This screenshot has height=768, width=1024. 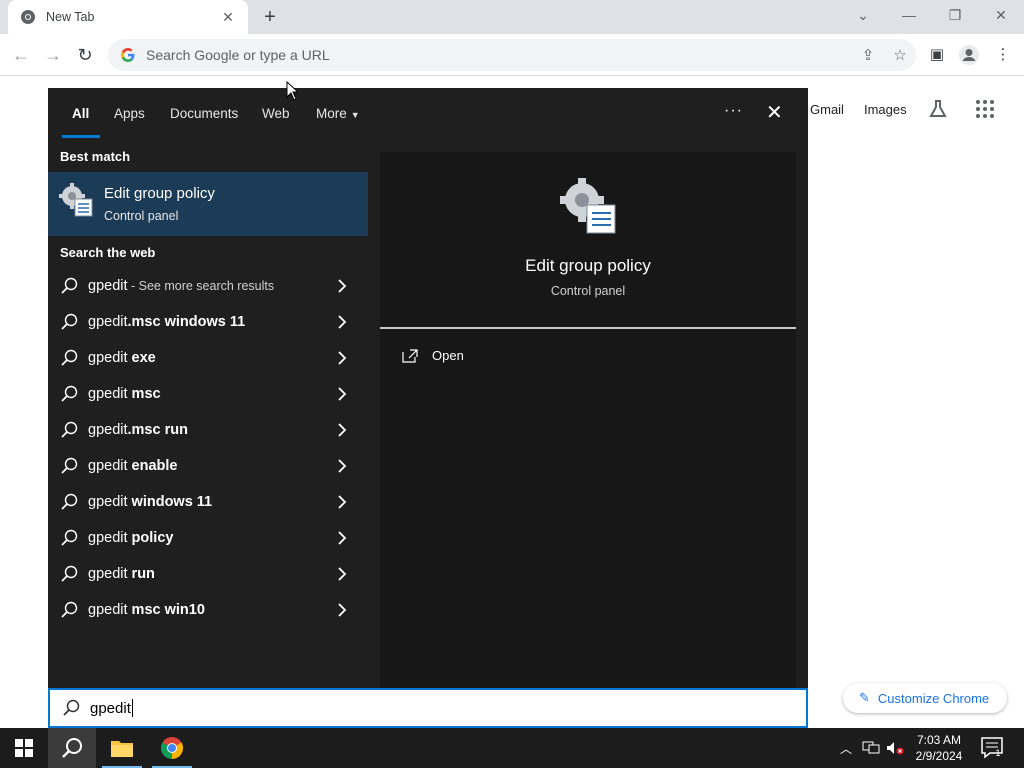 I want to click on images-link: Images, so click(x=885, y=109).